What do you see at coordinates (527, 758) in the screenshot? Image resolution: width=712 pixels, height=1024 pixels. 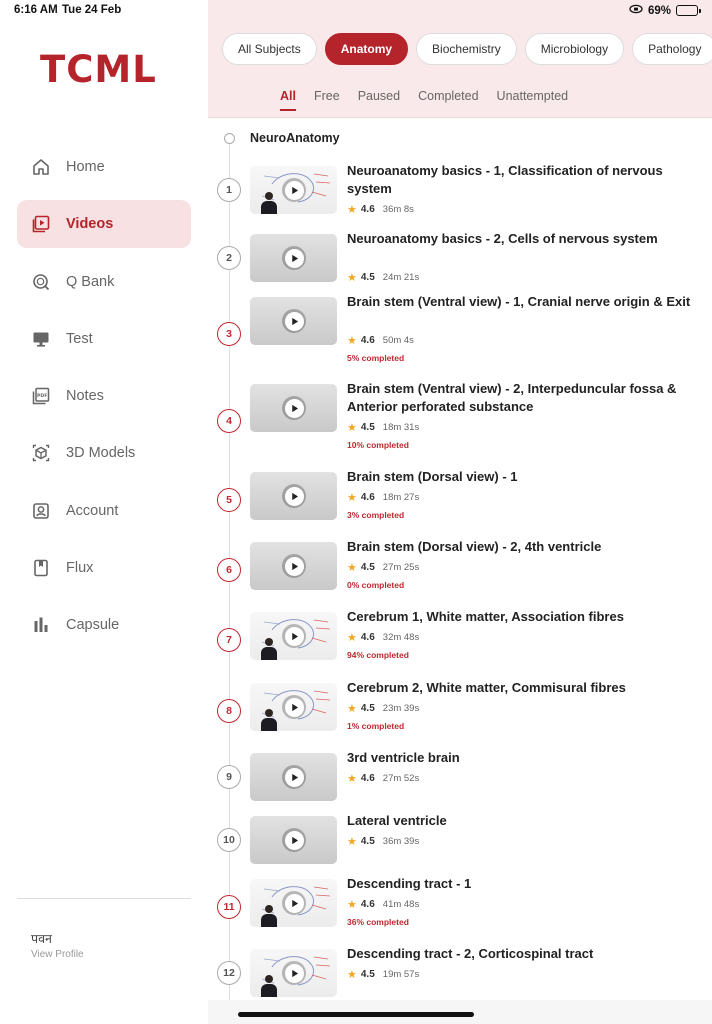 I see `video-title: 3rd ventricle brain` at bounding box center [527, 758].